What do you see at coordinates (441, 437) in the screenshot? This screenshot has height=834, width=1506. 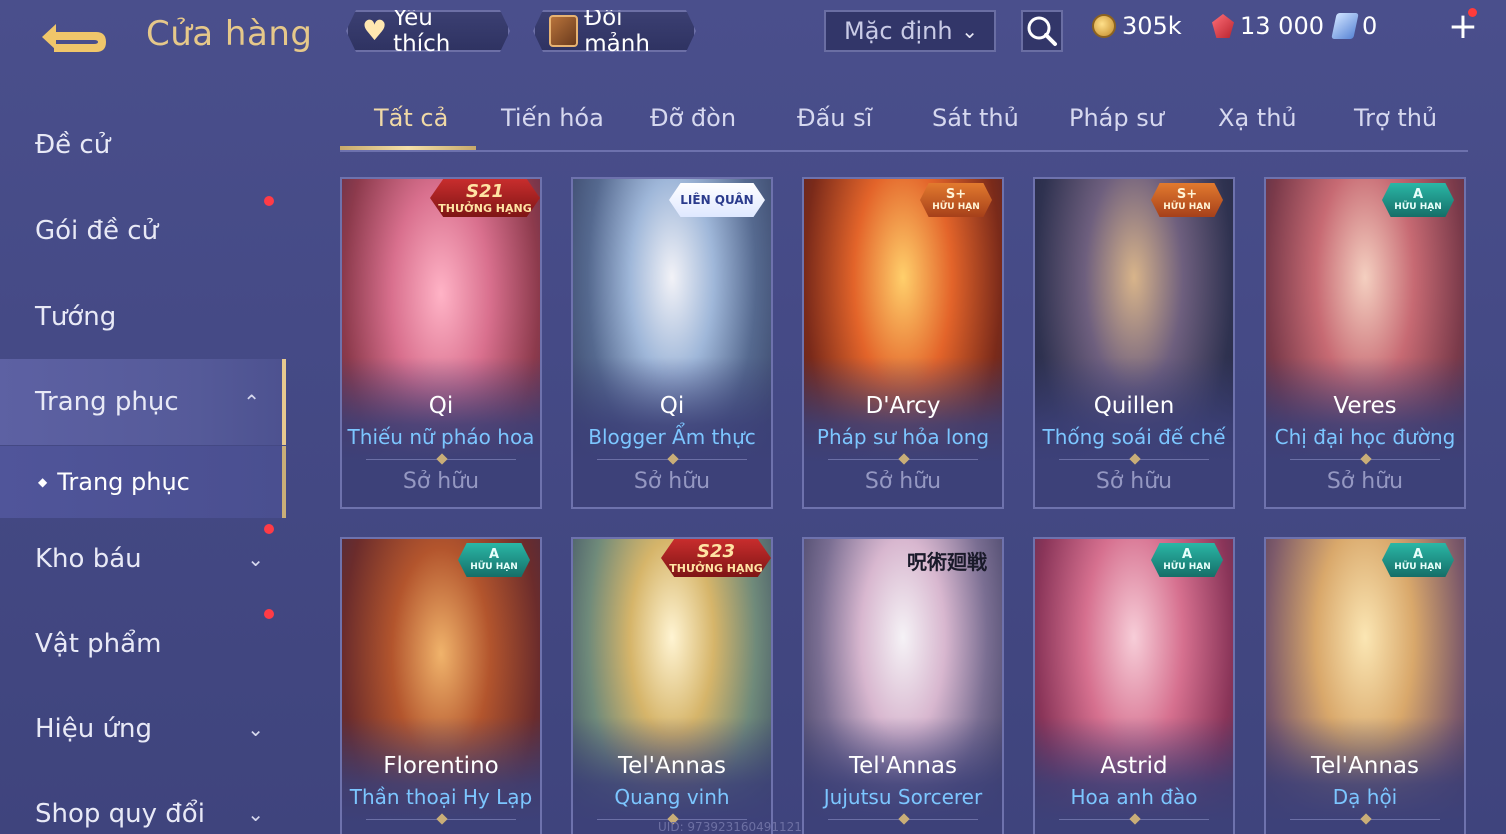 I see `skin-name: Thiếu nữ pháo hoa` at bounding box center [441, 437].